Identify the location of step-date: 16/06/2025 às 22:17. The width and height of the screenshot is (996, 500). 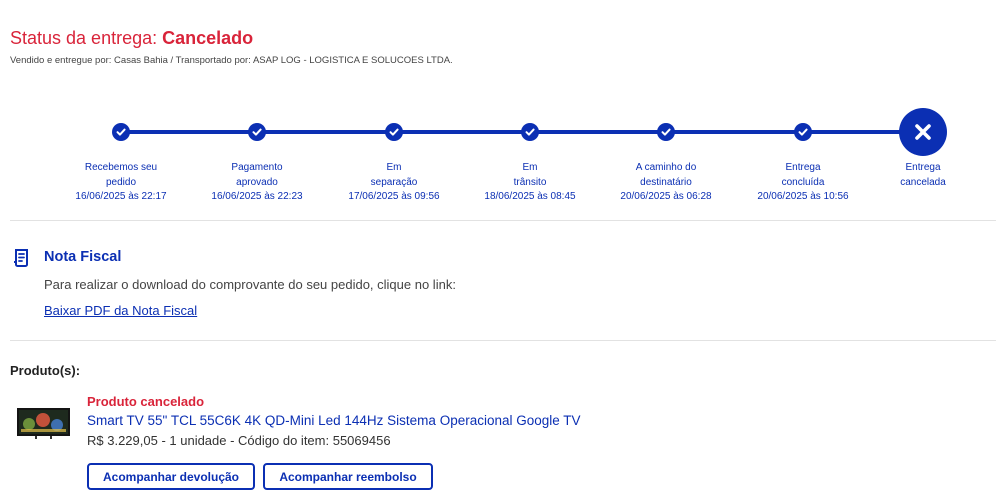
(121, 196).